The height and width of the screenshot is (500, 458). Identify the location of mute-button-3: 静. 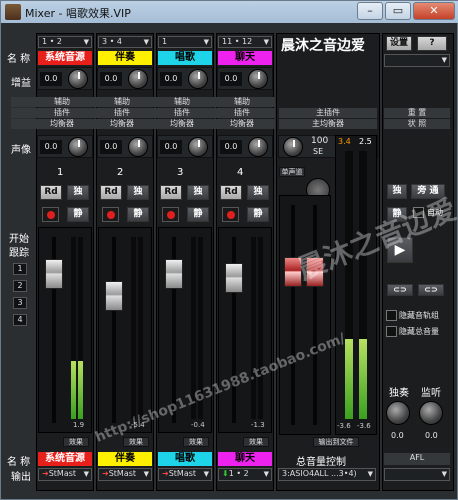
(198, 214).